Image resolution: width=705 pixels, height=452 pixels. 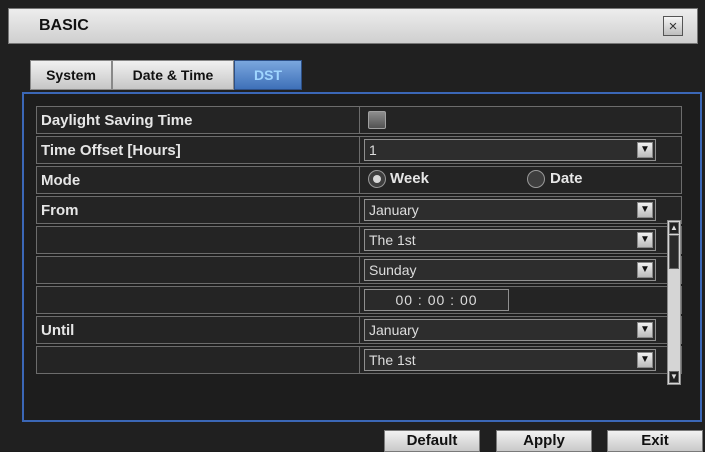 I want to click on from-time-input: 00 : 00 : 00, so click(x=436, y=300).